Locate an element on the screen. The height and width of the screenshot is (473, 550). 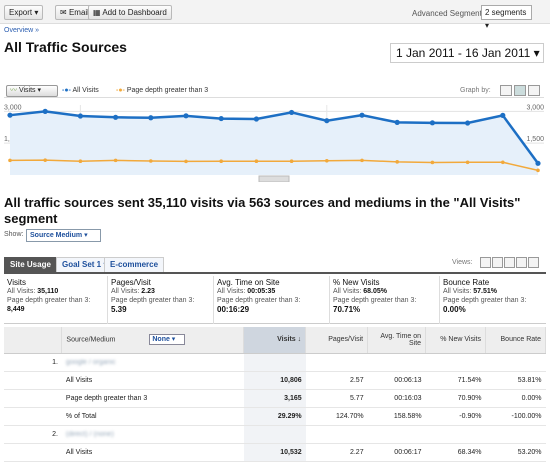
performance-view-icon is located at coordinates (509, 262).